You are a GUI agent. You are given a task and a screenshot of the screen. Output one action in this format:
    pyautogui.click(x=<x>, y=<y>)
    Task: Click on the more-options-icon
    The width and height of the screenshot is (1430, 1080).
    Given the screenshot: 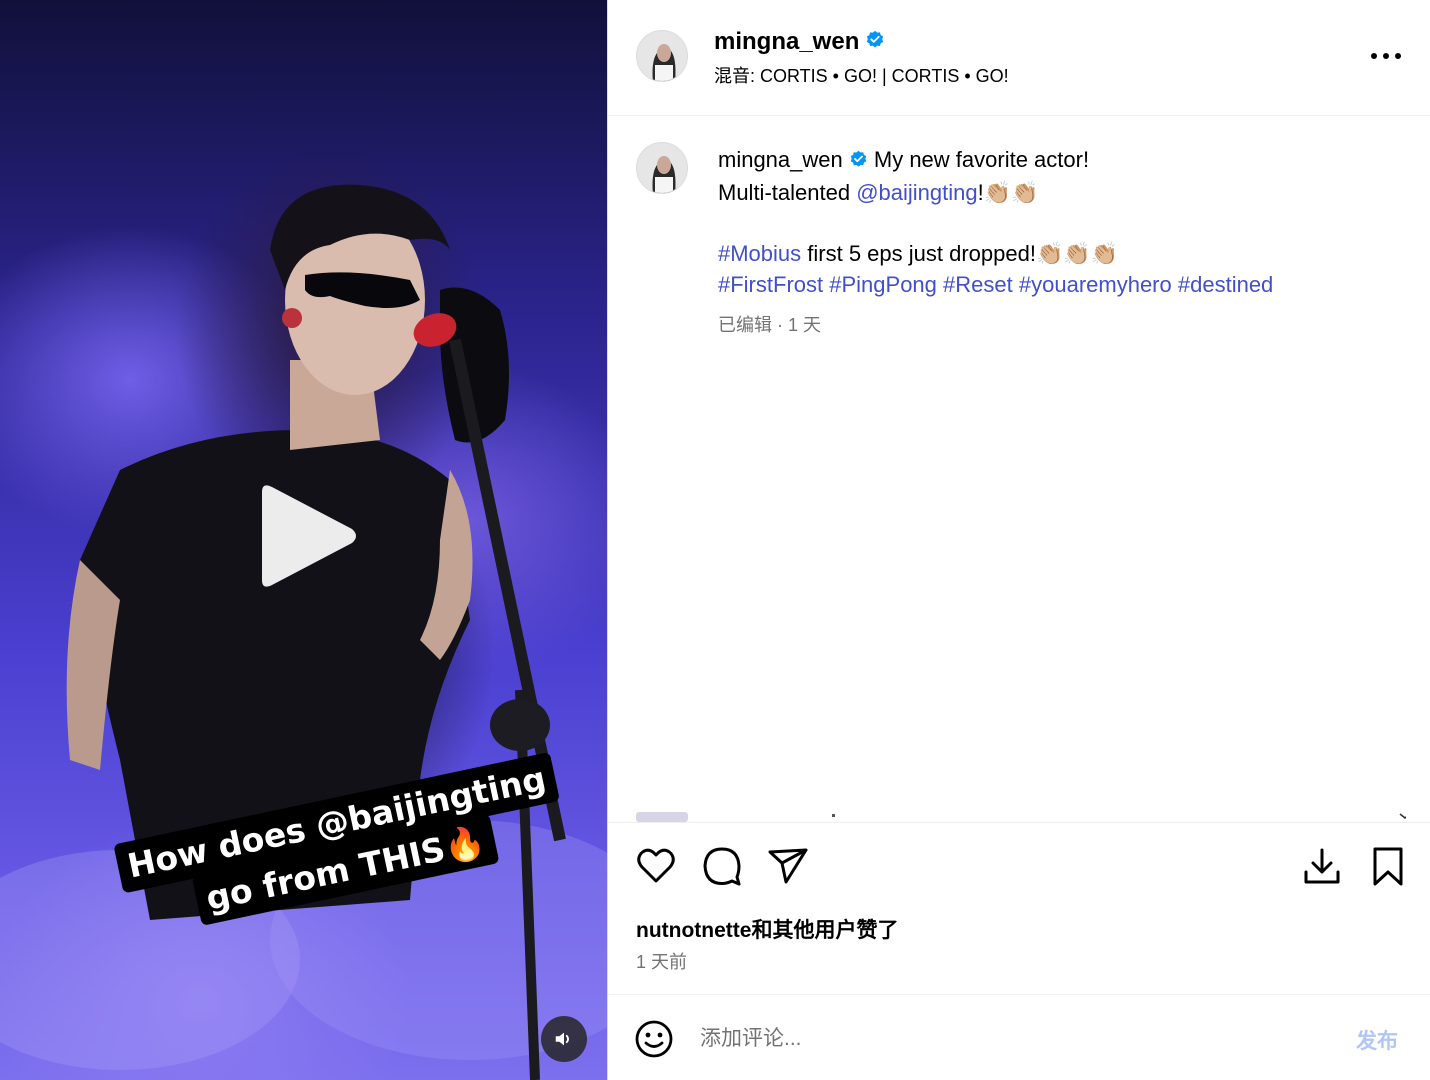 What is the action you would take?
    pyautogui.click(x=1386, y=56)
    